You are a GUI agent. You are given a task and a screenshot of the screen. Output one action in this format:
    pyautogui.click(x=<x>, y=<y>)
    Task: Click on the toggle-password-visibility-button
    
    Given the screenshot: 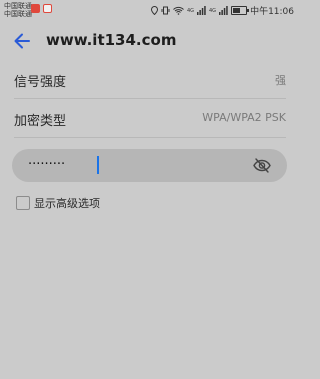 What is the action you would take?
    pyautogui.click(x=262, y=165)
    